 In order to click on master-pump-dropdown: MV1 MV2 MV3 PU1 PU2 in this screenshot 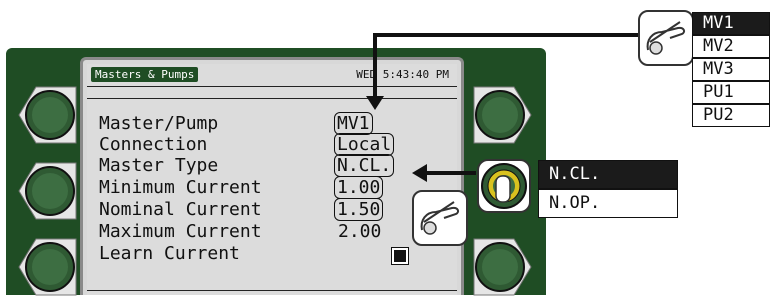, I will do `click(731, 70)`.